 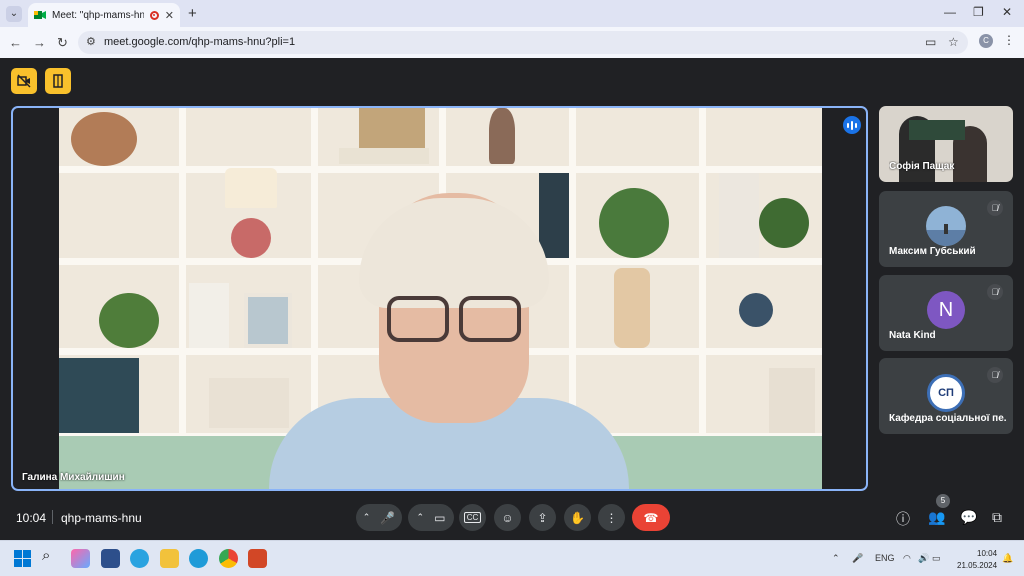 What do you see at coordinates (907, 558) in the screenshot?
I see `wifi-icon: ◠` at bounding box center [907, 558].